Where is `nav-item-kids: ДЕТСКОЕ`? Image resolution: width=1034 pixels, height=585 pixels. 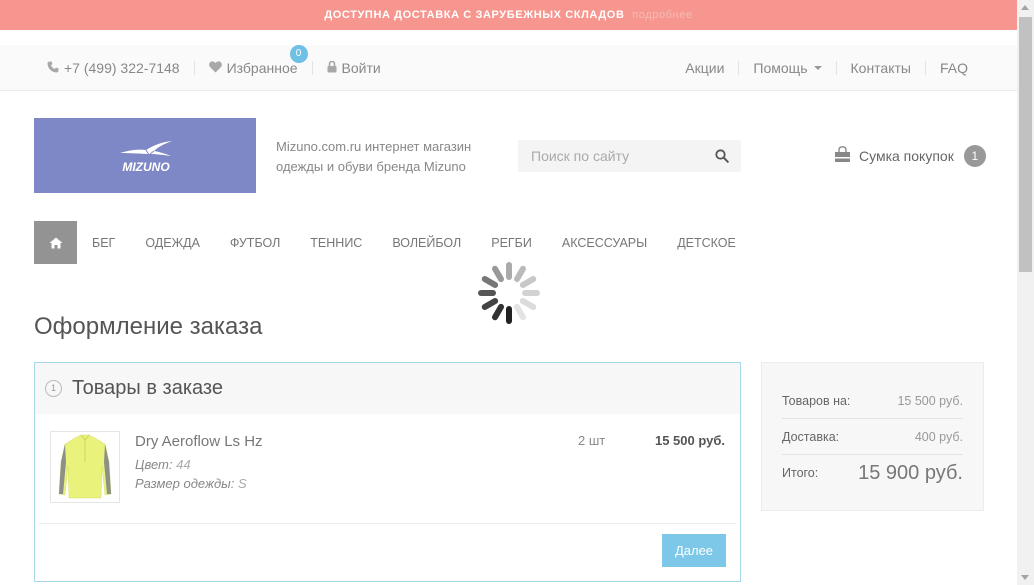
nav-item-kids: ДЕТСКОЕ is located at coordinates (706, 243).